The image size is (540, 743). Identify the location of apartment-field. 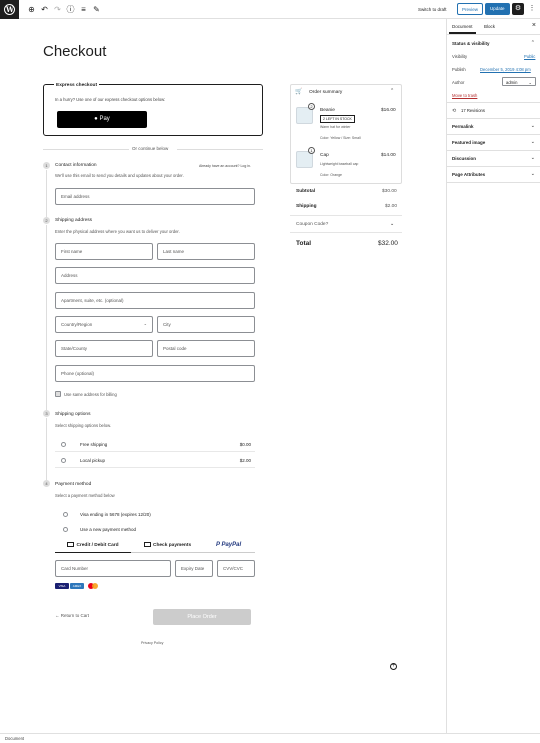
(155, 300).